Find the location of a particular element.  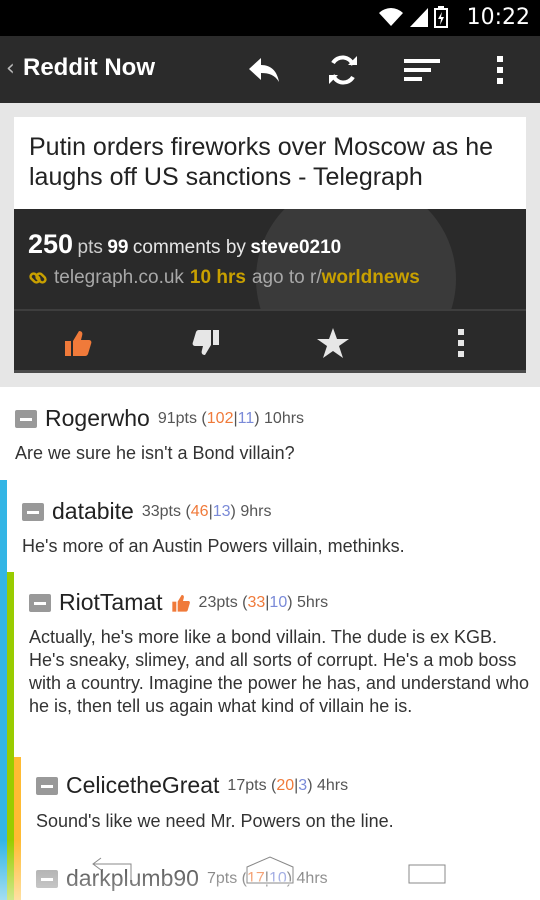

downvote-button is located at coordinates (206, 343).